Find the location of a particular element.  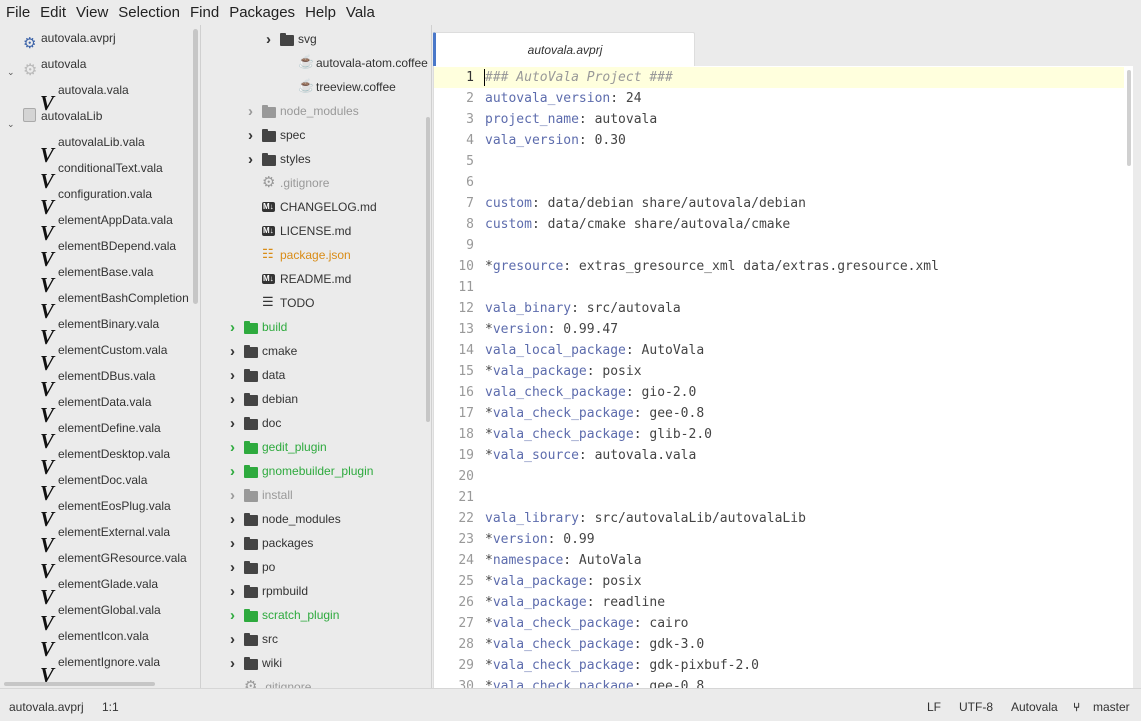

tree-folder: › install is located at coordinates (312, 495).